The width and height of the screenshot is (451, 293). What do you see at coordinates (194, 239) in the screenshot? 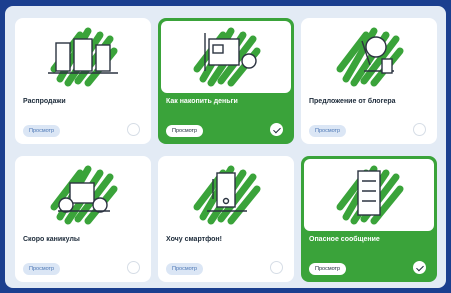
I see `card-title: Хочу смартфон!` at bounding box center [194, 239].